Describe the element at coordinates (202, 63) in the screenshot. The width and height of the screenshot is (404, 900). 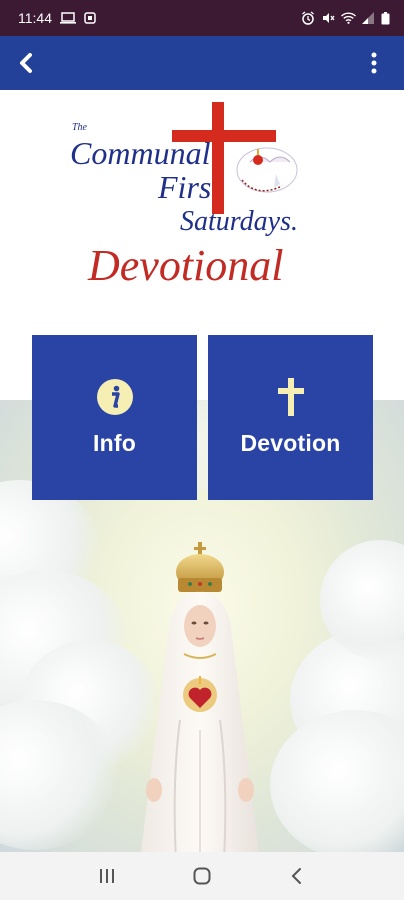
I see `app-bar` at that location.